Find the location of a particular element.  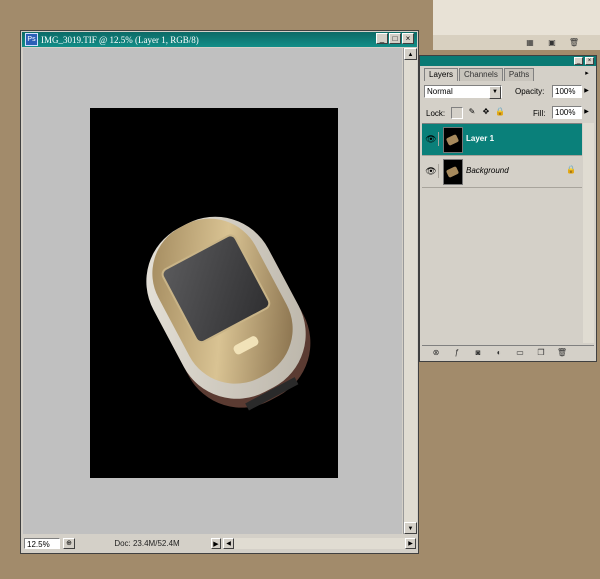

vertical-scrollbar: ▲ ▼ is located at coordinates (410, 291).